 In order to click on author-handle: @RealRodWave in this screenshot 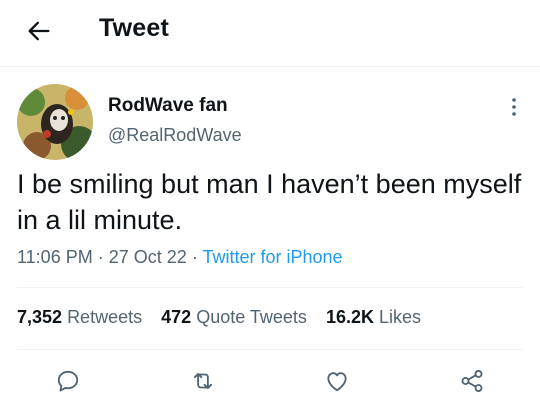, I will do `click(175, 135)`.